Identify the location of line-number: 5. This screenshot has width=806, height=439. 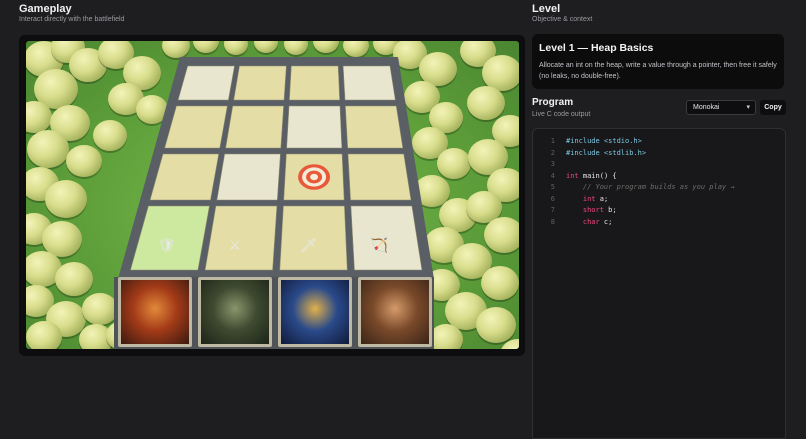
(552, 187).